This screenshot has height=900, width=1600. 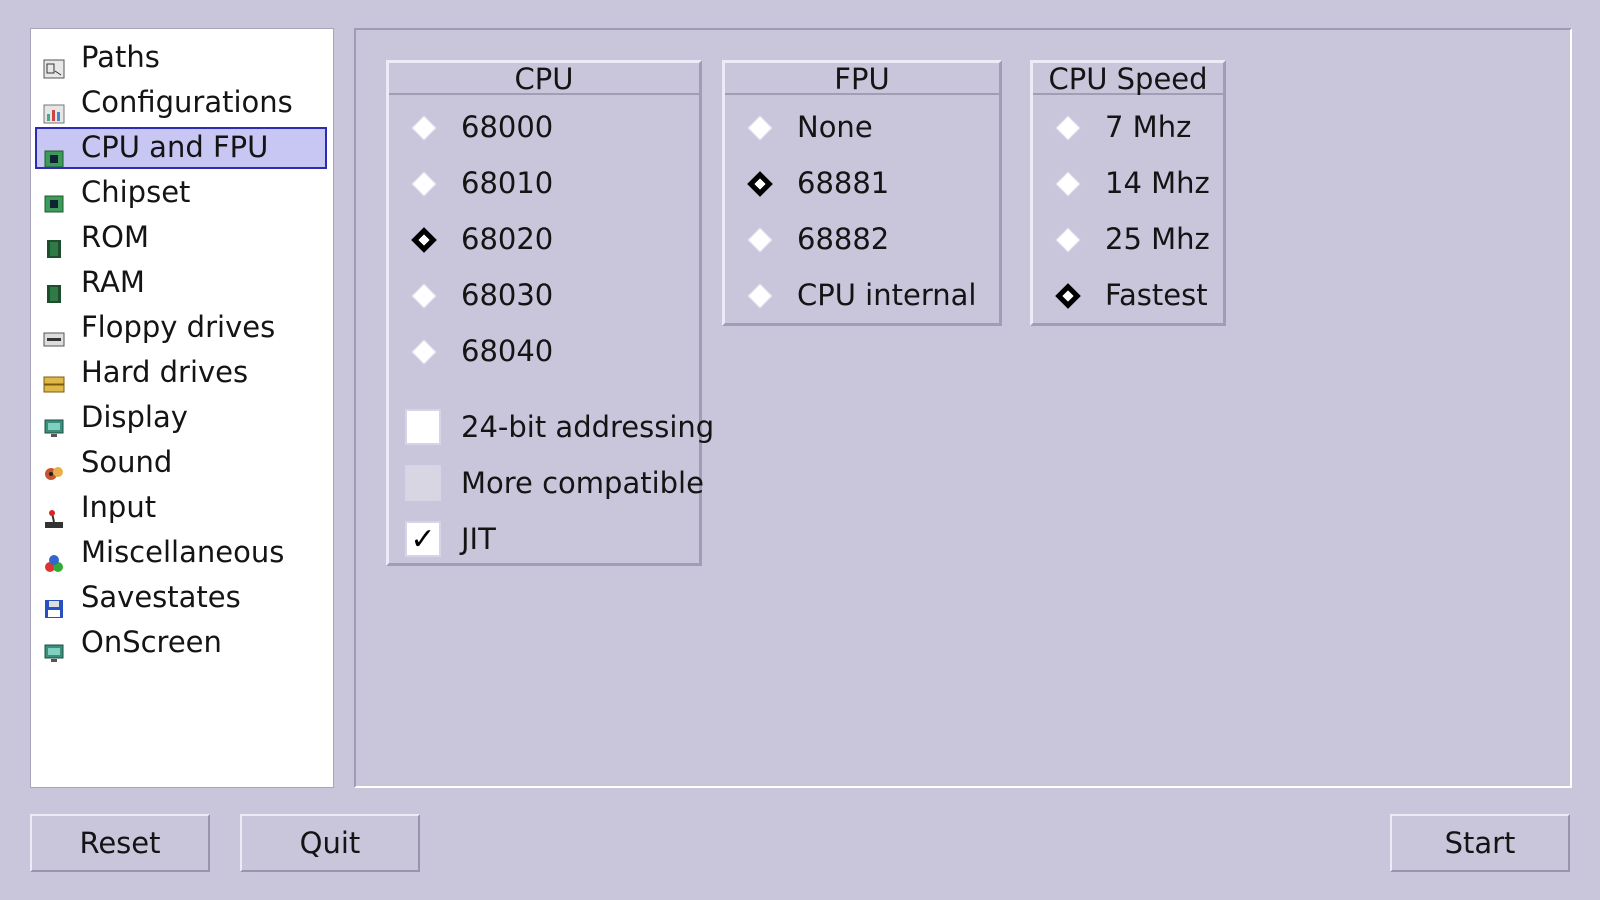 I want to click on sidebar-item-configurations: Configurations, so click(x=182, y=102).